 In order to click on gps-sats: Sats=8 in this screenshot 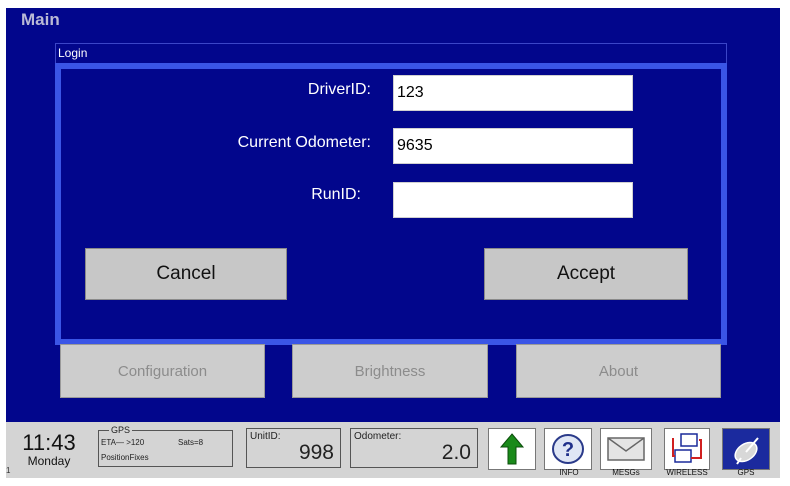, I will do `click(191, 442)`.